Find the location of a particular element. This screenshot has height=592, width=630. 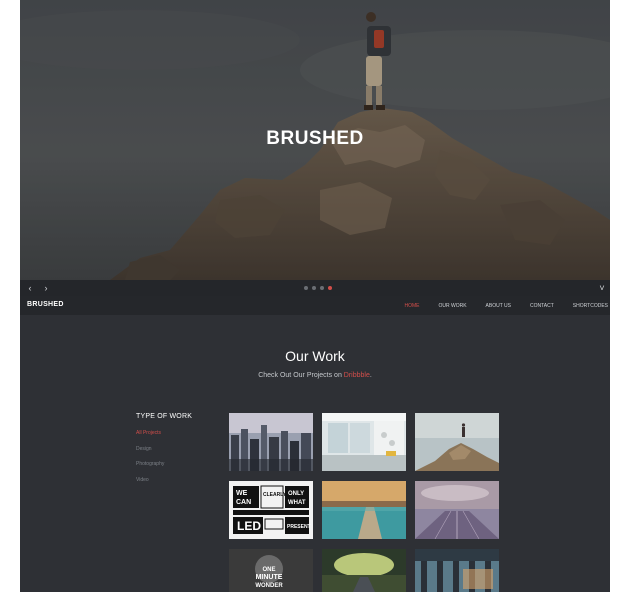

hiker-mountain-image is located at coordinates (457, 442).